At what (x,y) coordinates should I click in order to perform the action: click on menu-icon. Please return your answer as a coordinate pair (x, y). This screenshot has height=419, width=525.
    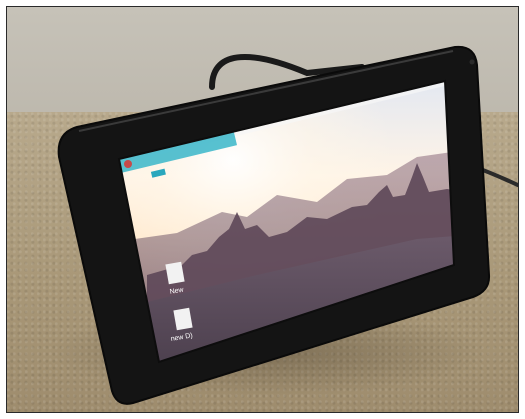
    Looking at the image, I should click on (128, 164).